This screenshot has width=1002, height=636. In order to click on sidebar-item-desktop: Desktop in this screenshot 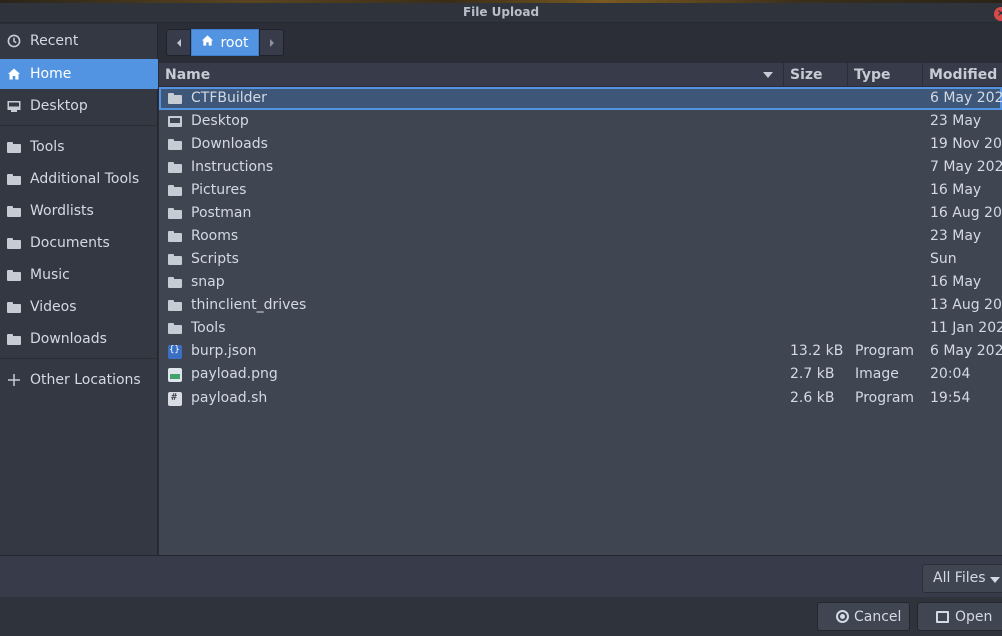, I will do `click(79, 106)`.